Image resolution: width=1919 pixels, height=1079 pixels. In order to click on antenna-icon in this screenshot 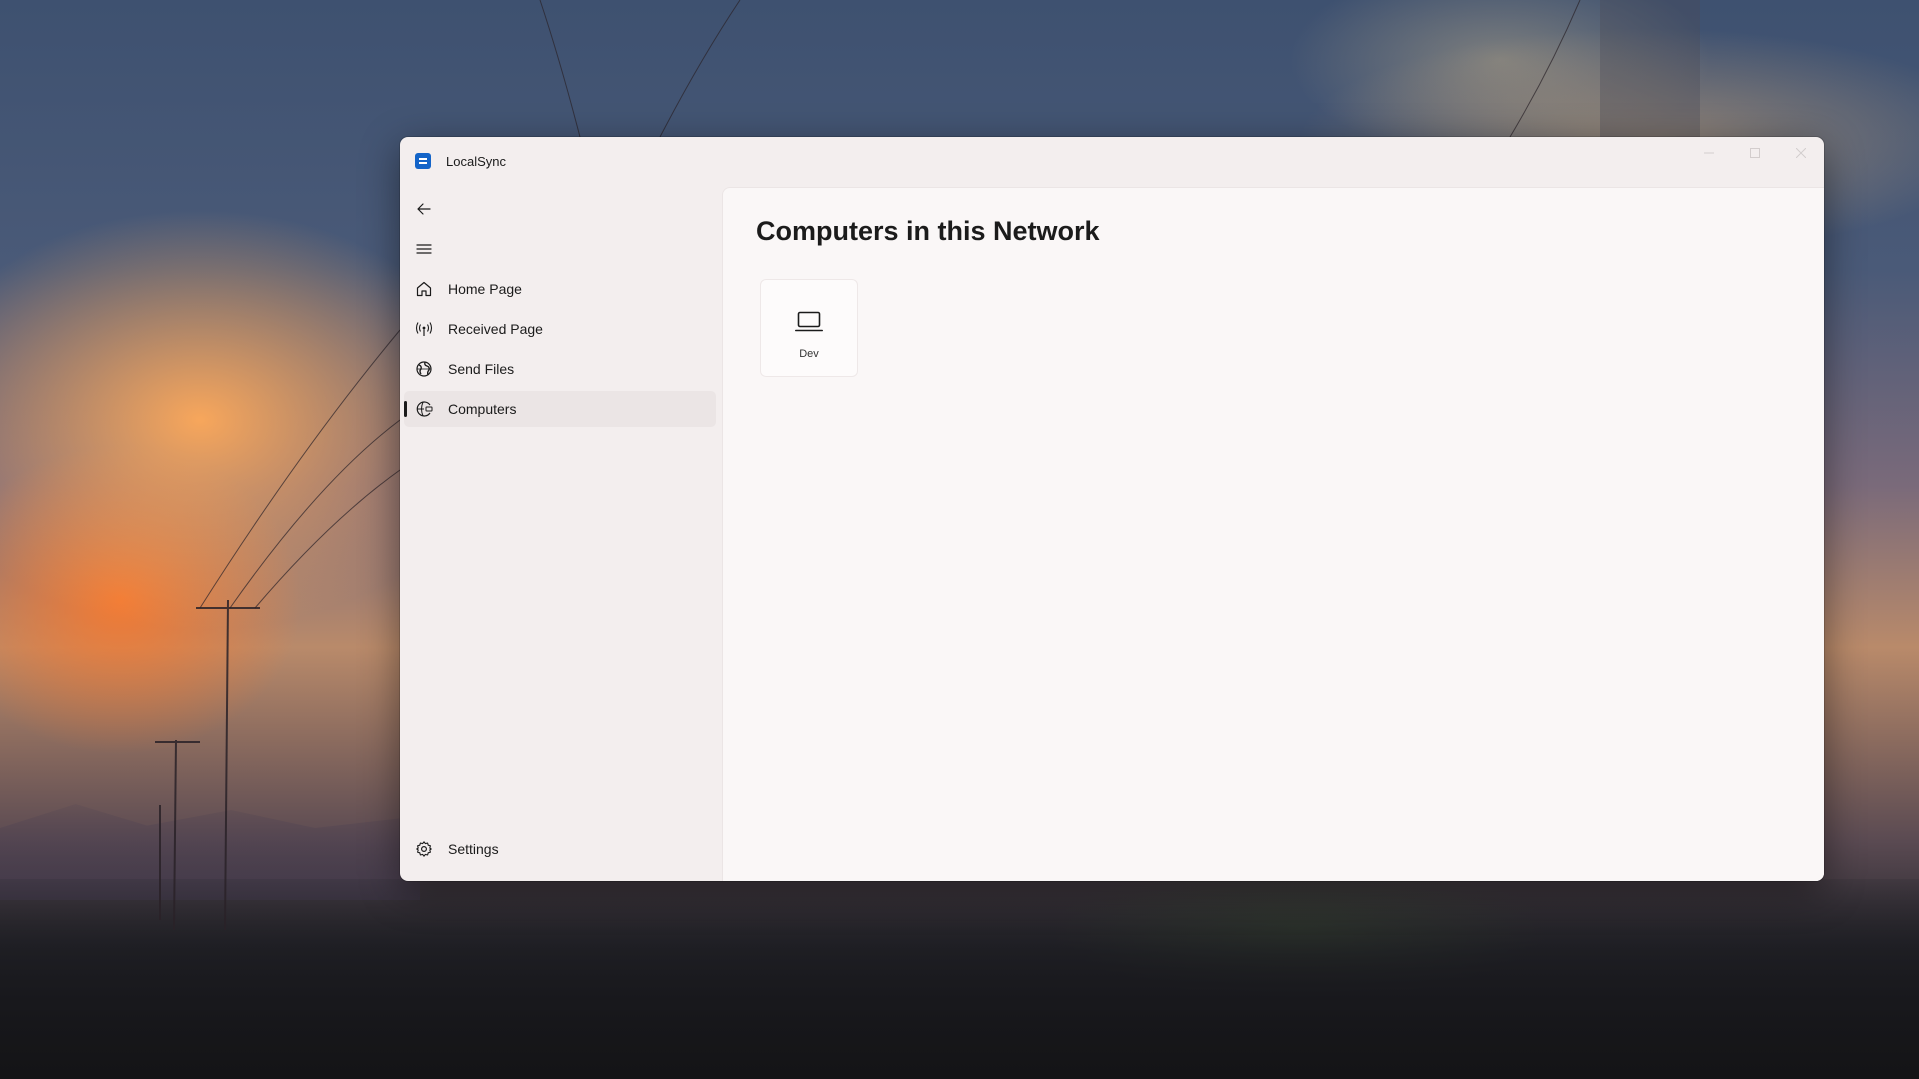, I will do `click(424, 329)`.